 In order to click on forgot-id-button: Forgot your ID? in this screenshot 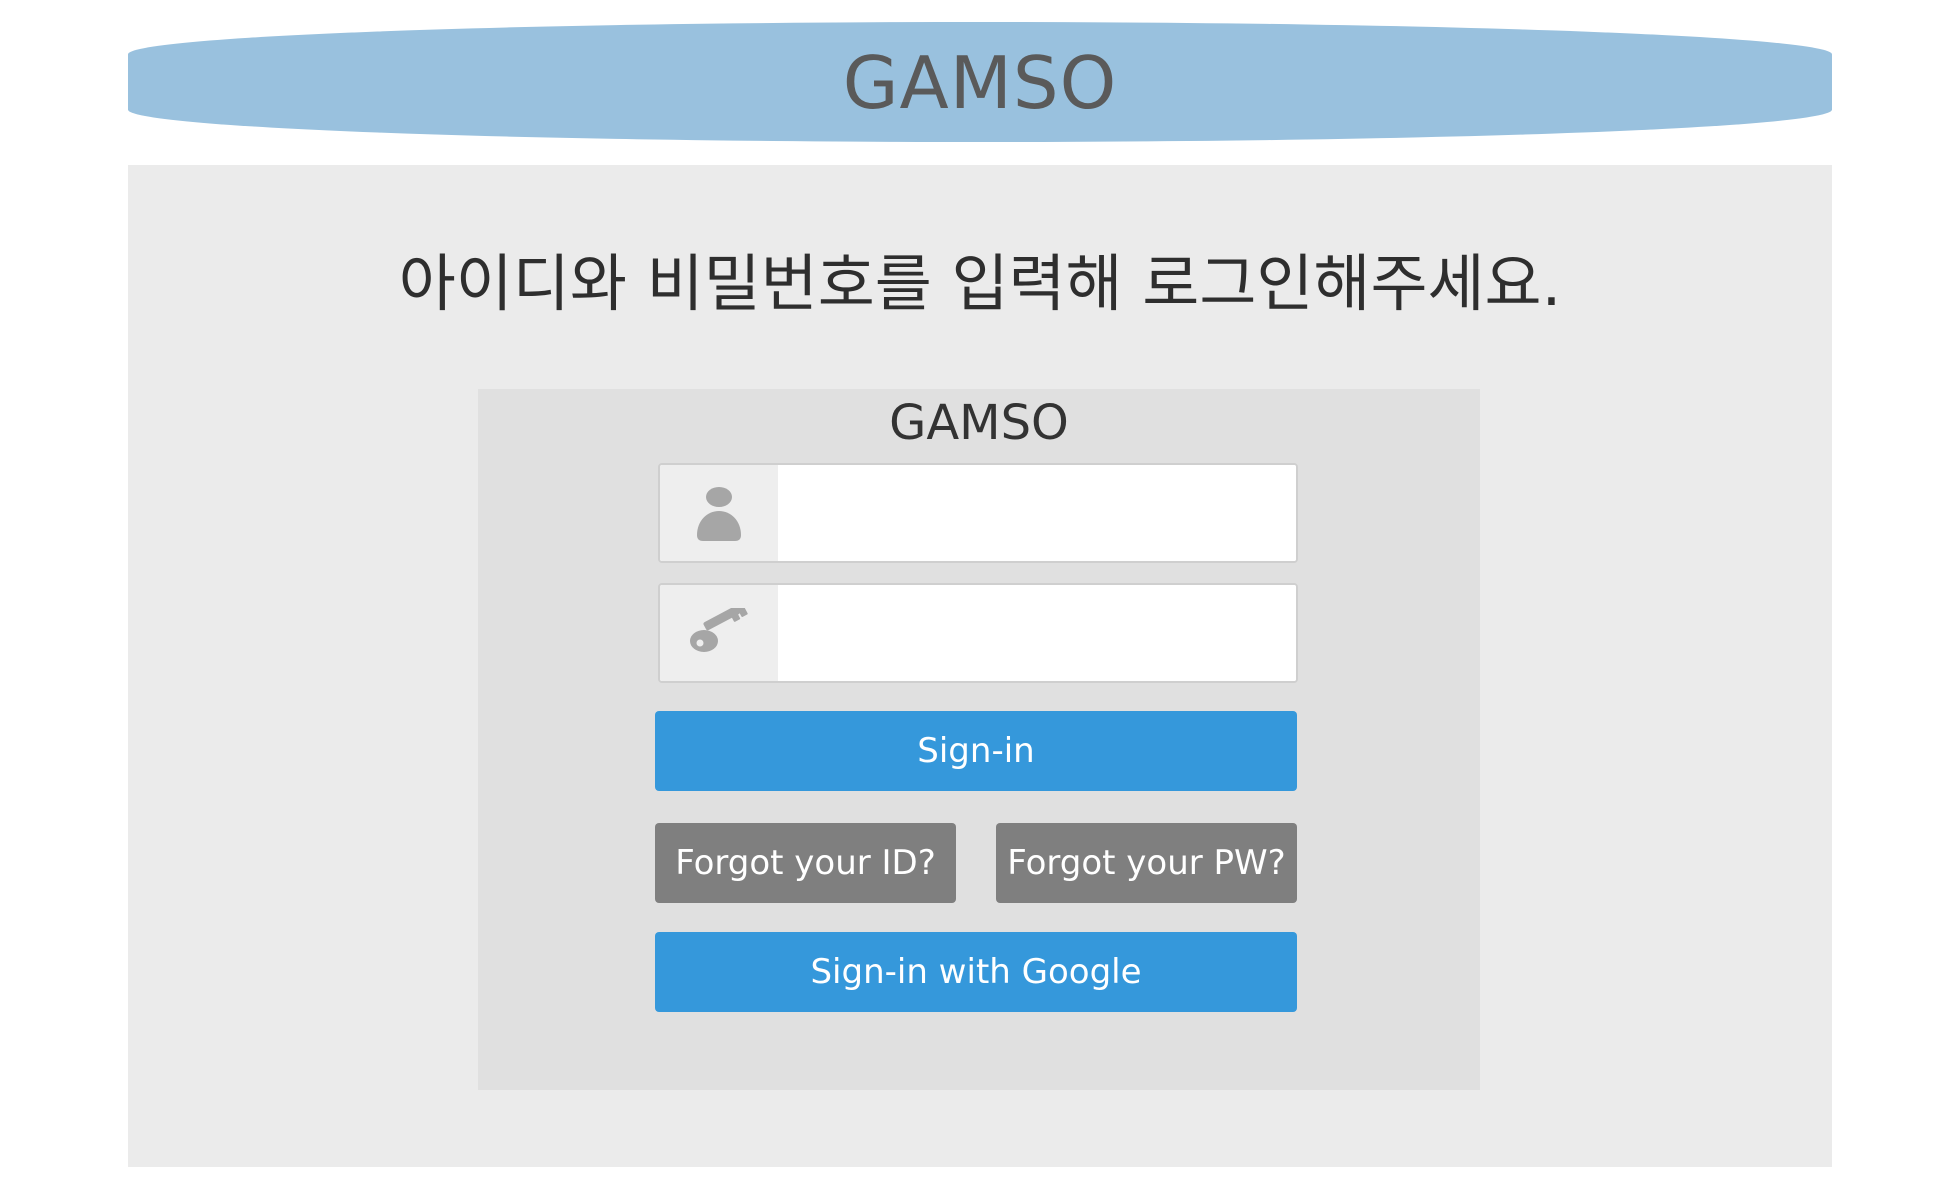, I will do `click(805, 863)`.